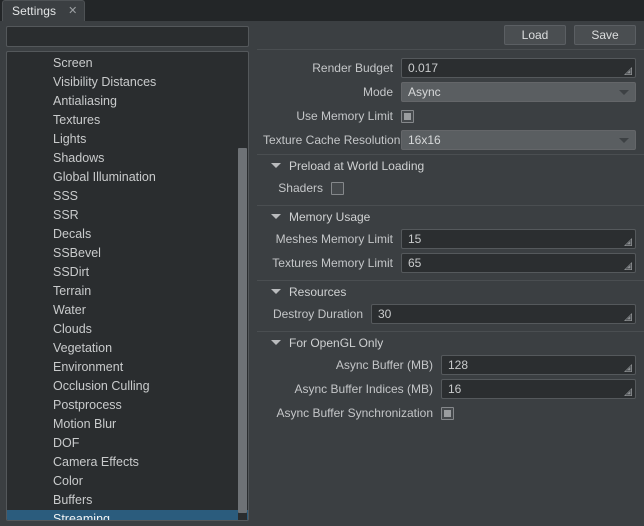 The width and height of the screenshot is (644, 526). I want to click on destroy-duration-row: Destroy Duration 30, so click(450, 314).